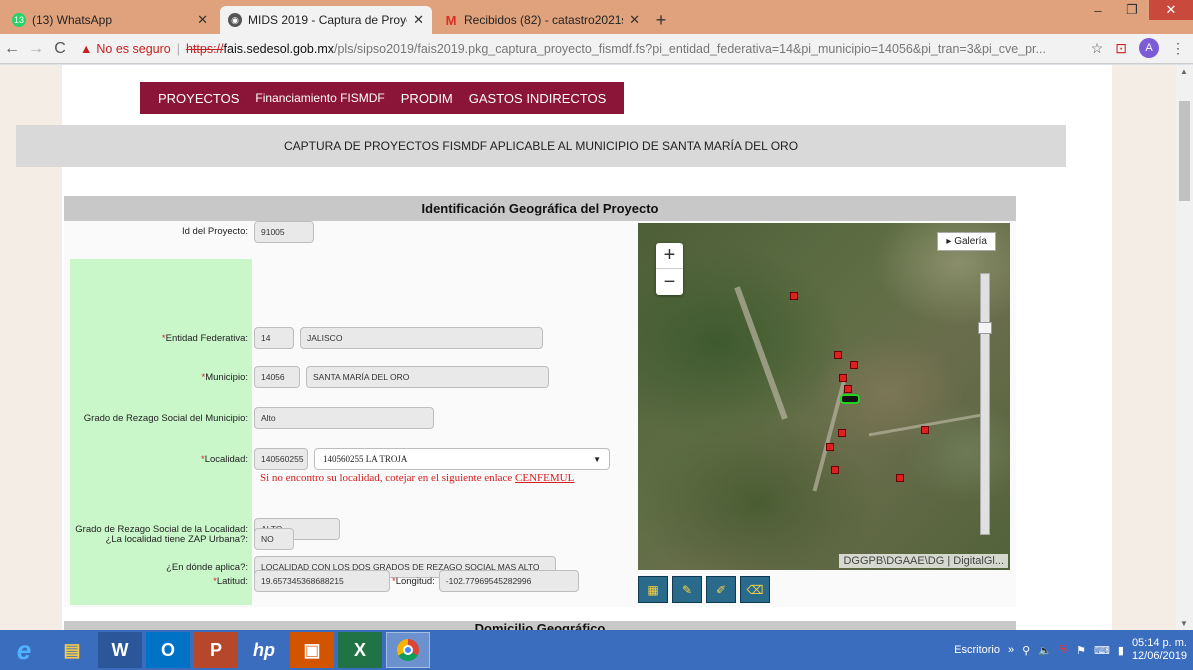 The width and height of the screenshot is (1193, 670). Describe the element at coordinates (1159, 650) in the screenshot. I see `clock: 05:14 p. m. 12/06/2019` at that location.